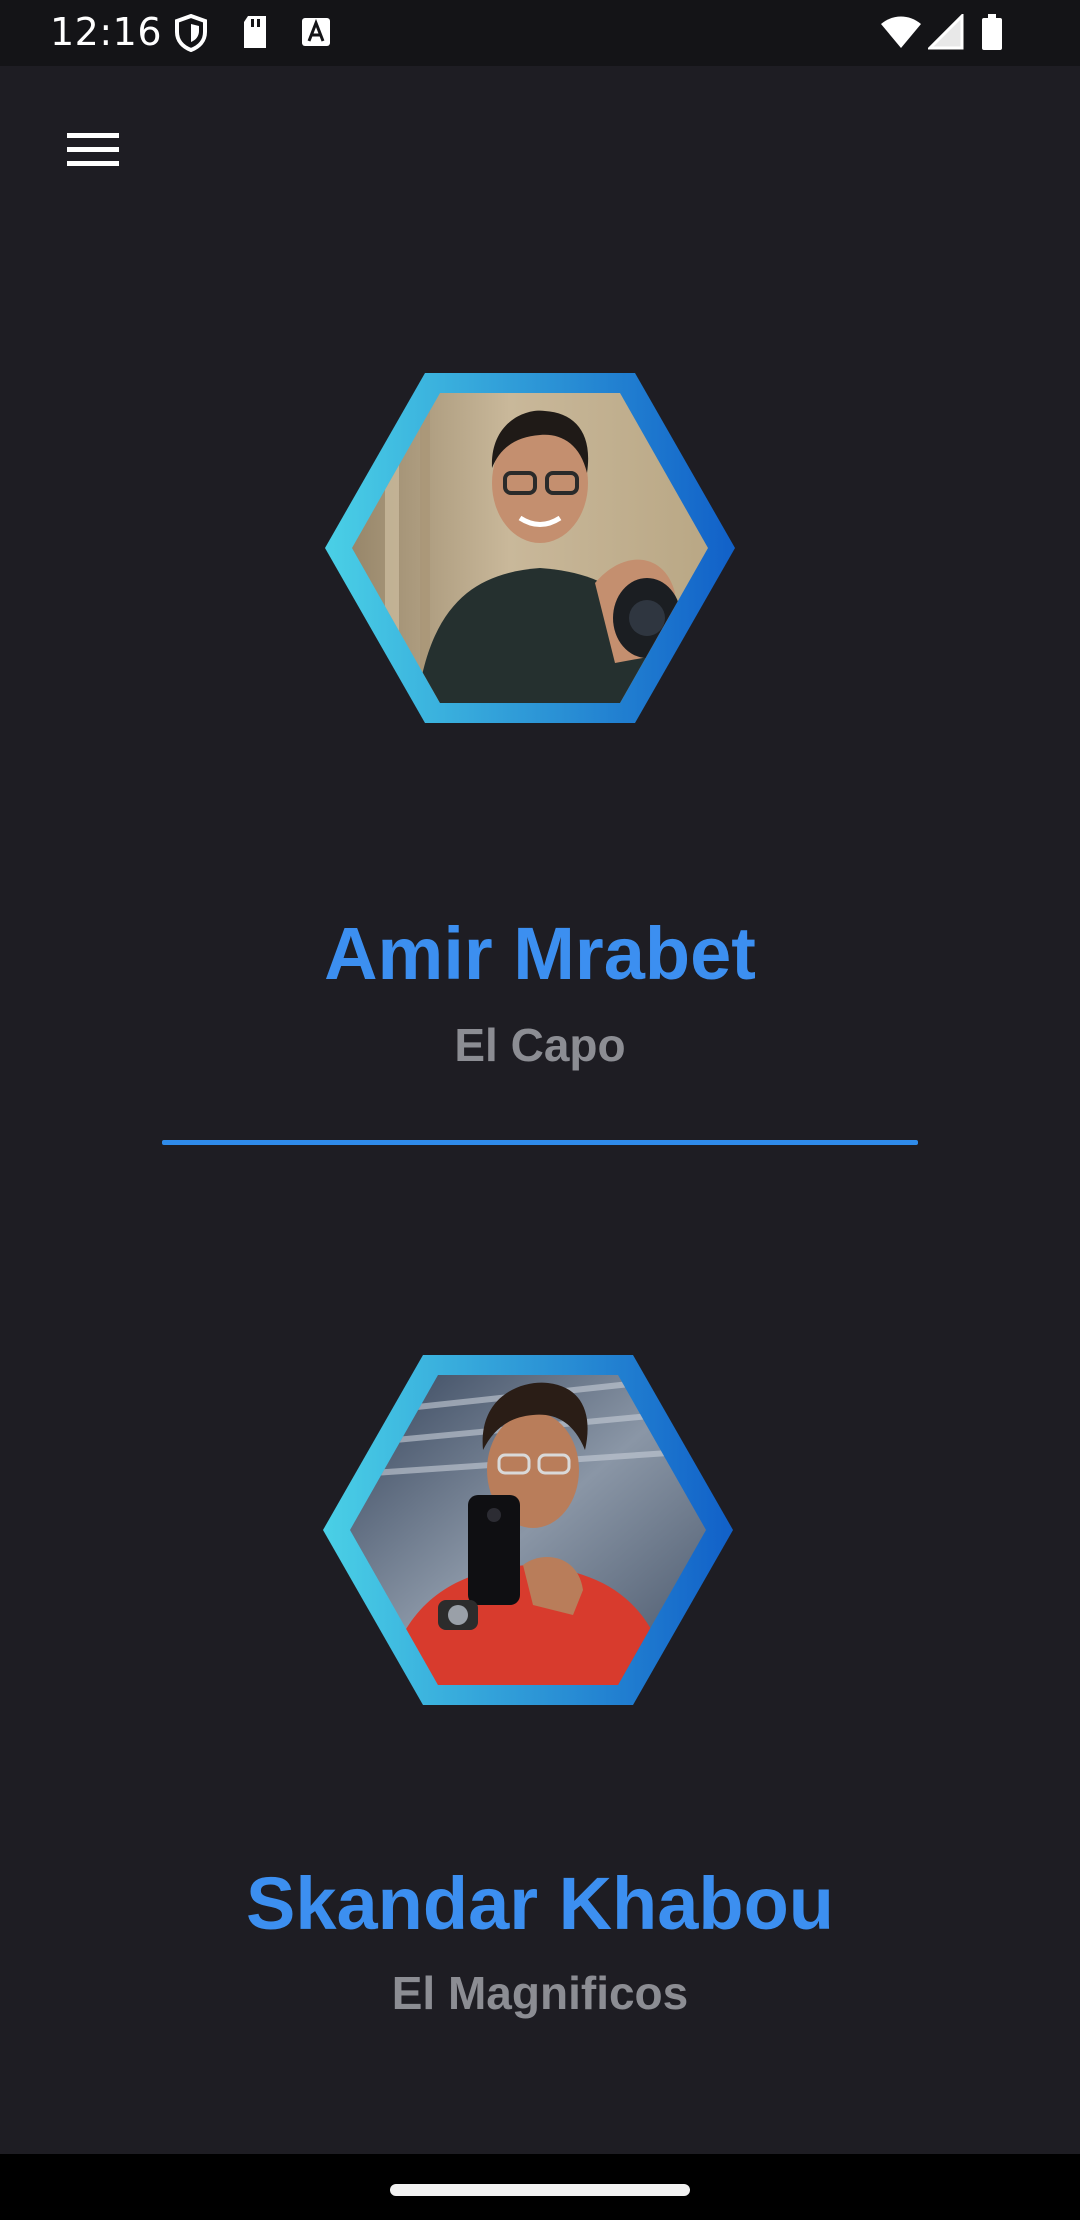 The image size is (1080, 2220). I want to click on home-indicator, so click(540, 2190).